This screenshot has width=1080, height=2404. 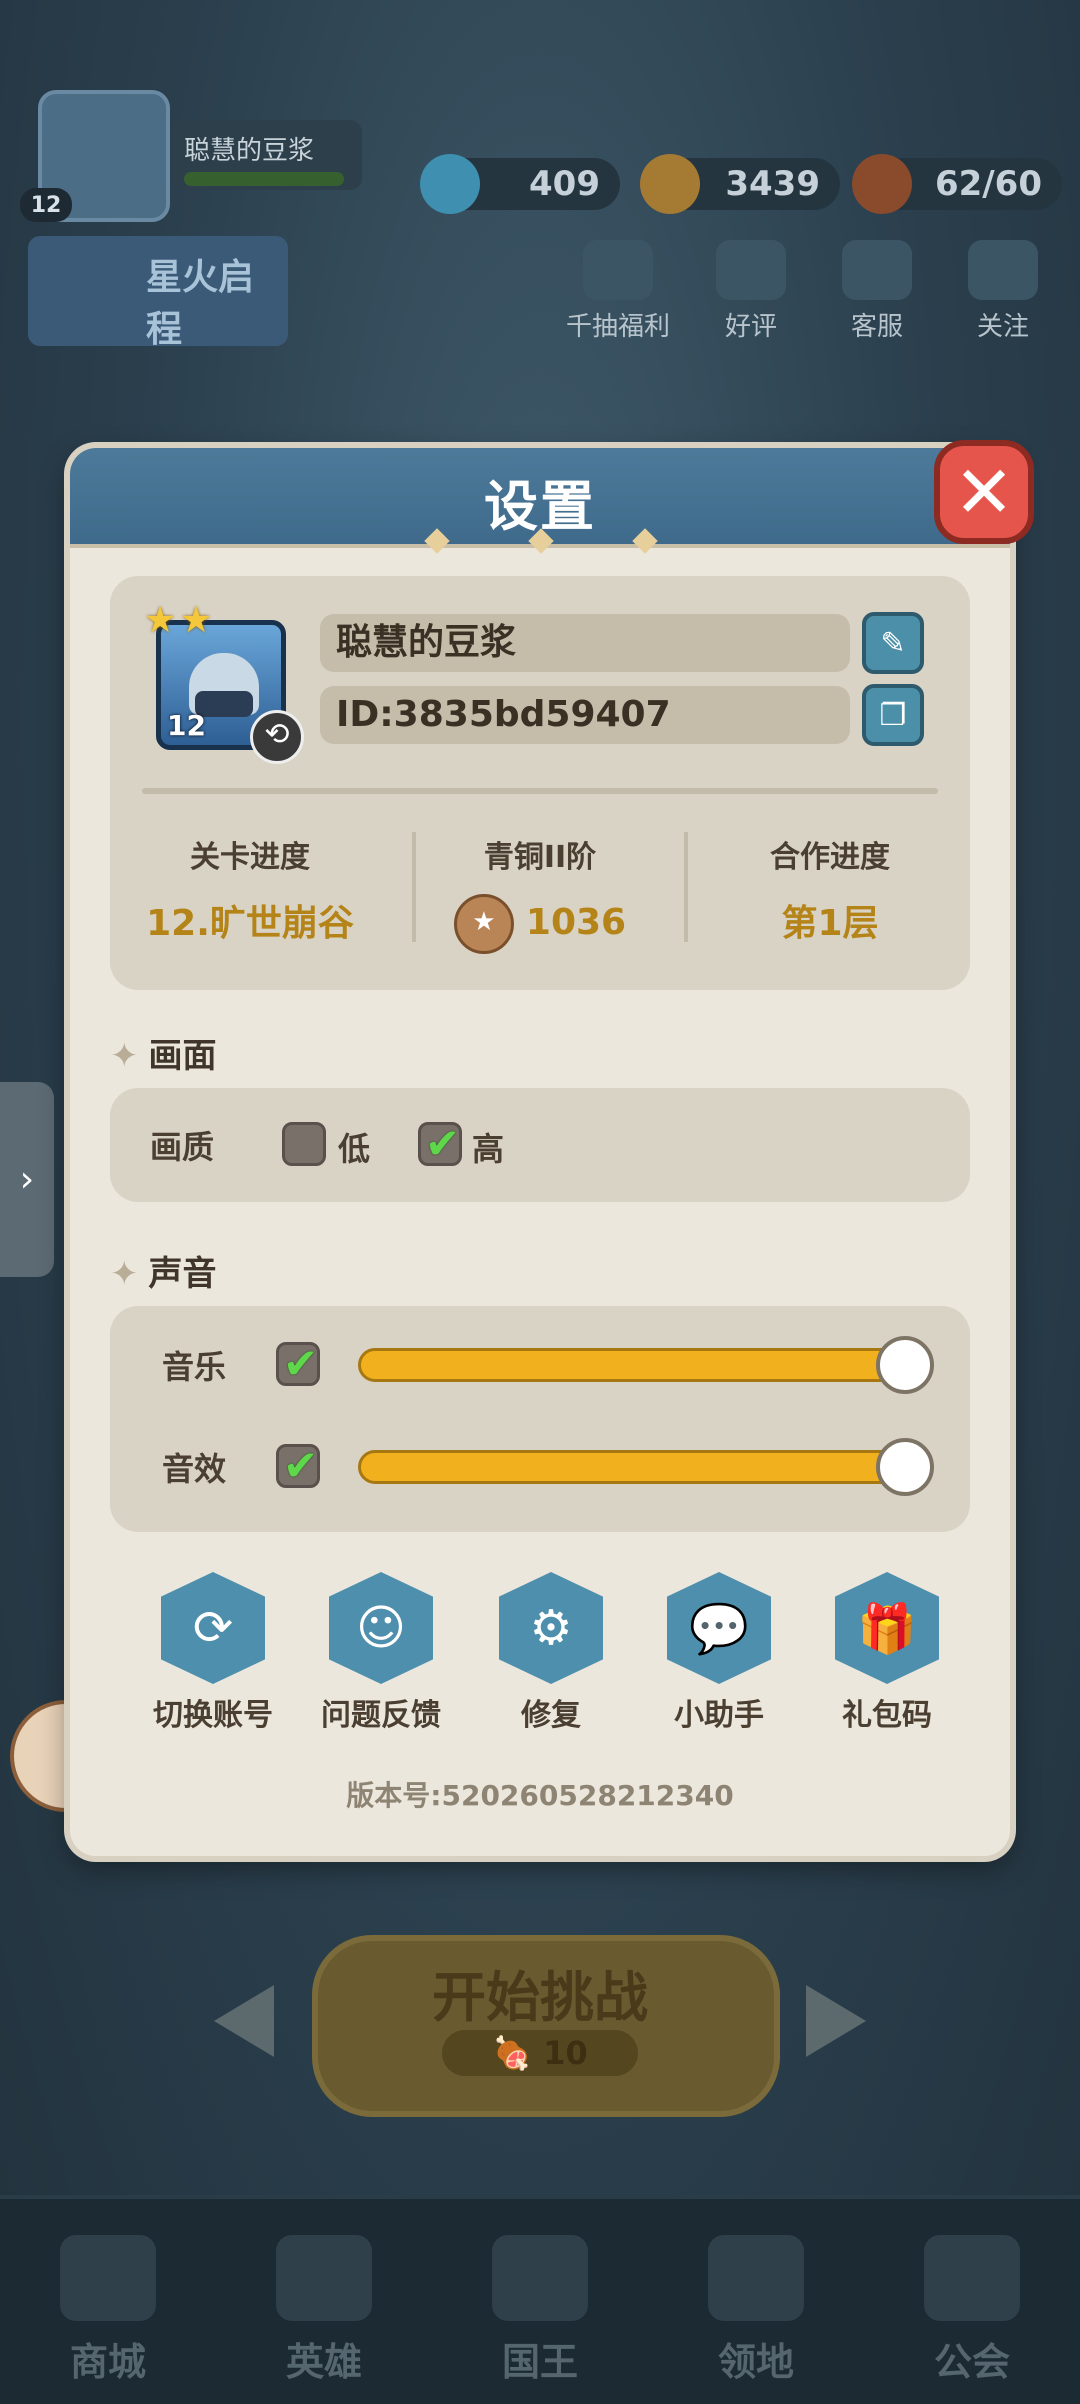 What do you see at coordinates (124, 1274) in the screenshot?
I see `sparkle-icon: ✦` at bounding box center [124, 1274].